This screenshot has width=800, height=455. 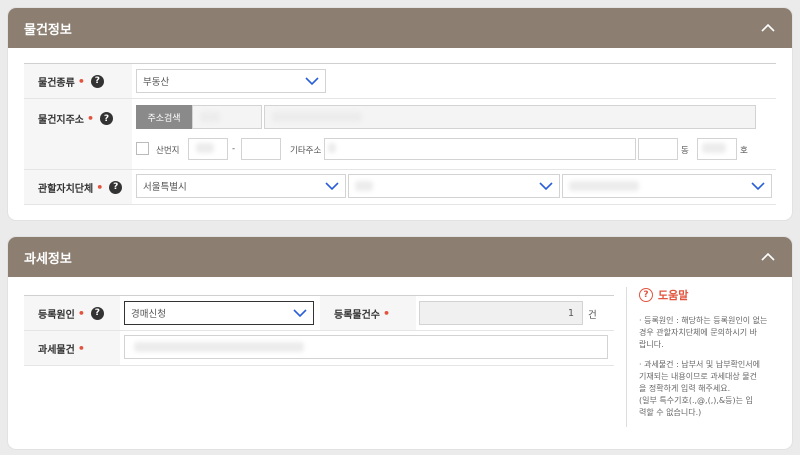 What do you see at coordinates (241, 186) in the screenshot?
I see `jurisdiction-city-select: 서울특별시` at bounding box center [241, 186].